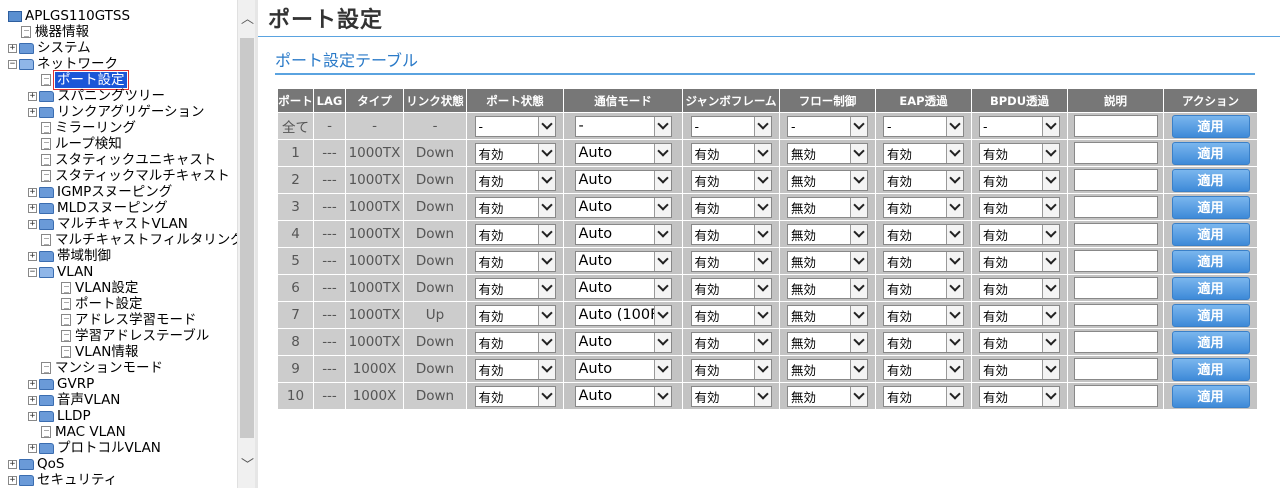  Describe the element at coordinates (623, 126) in the screenshot. I see `comm-mode-select: -` at that location.